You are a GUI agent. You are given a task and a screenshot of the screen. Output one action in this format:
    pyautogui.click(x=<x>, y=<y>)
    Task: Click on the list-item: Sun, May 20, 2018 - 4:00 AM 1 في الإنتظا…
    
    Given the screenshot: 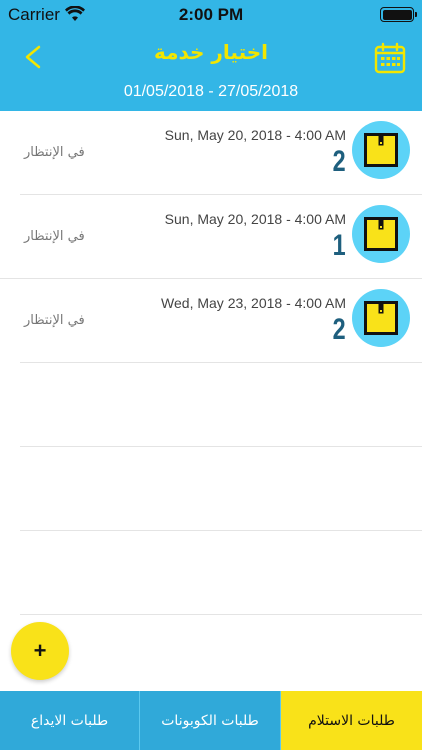 What is the action you would take?
    pyautogui.click(x=211, y=237)
    